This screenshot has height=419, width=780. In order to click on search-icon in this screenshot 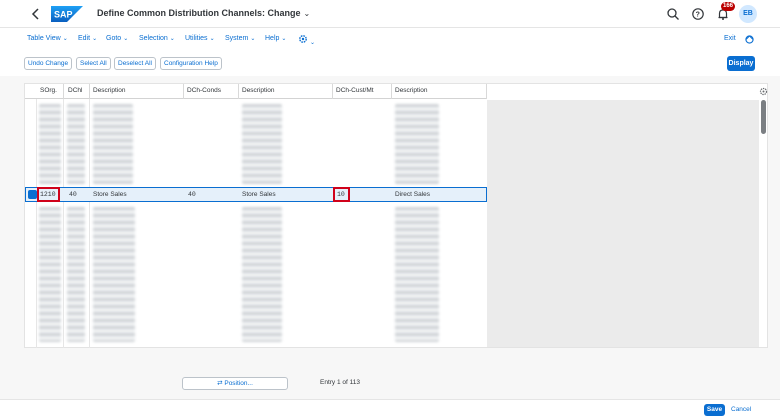, I will do `click(673, 14)`.